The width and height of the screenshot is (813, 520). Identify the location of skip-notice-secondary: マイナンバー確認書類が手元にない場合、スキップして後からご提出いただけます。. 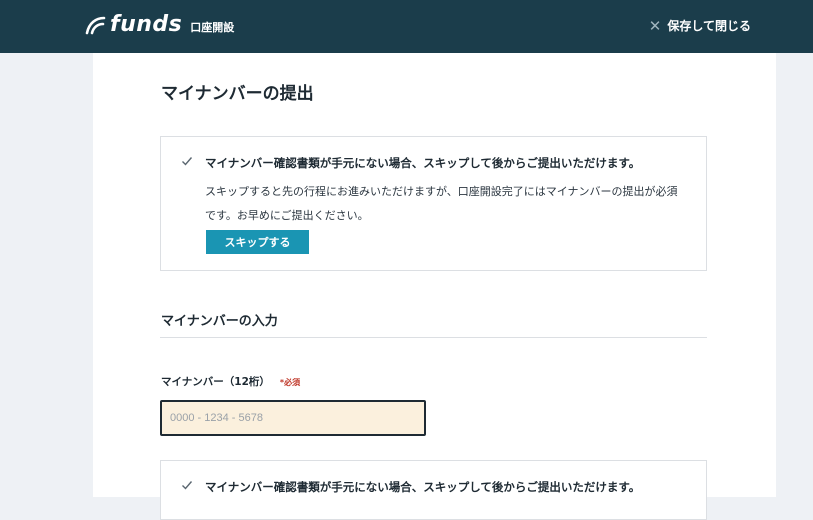
(433, 490).